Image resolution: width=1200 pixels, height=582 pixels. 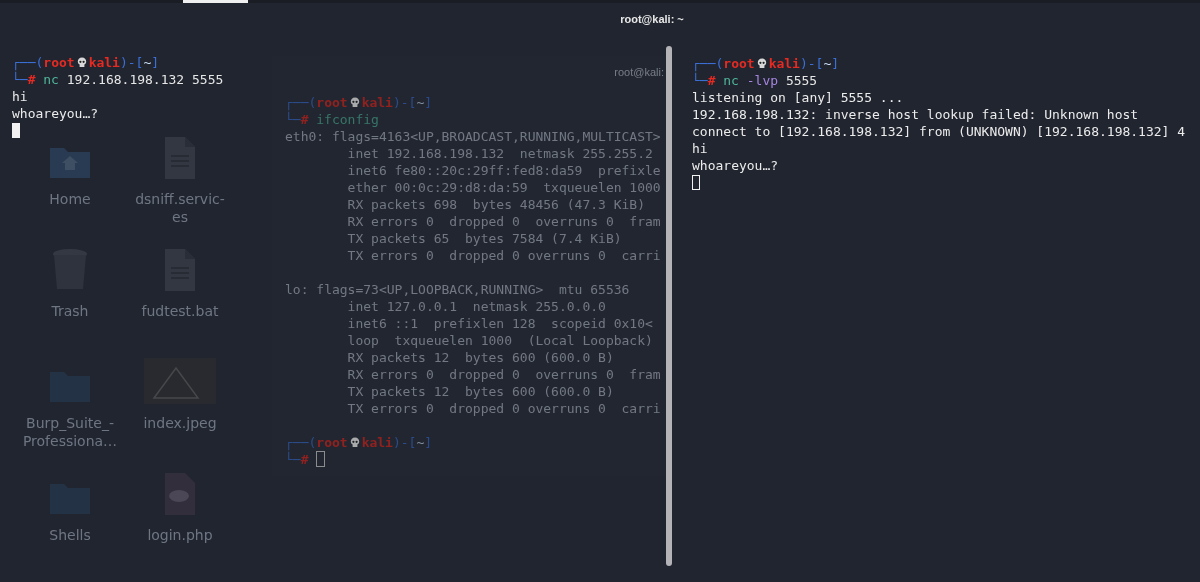 What do you see at coordinates (762, 80) in the screenshot?
I see `command-option: -lvp` at bounding box center [762, 80].